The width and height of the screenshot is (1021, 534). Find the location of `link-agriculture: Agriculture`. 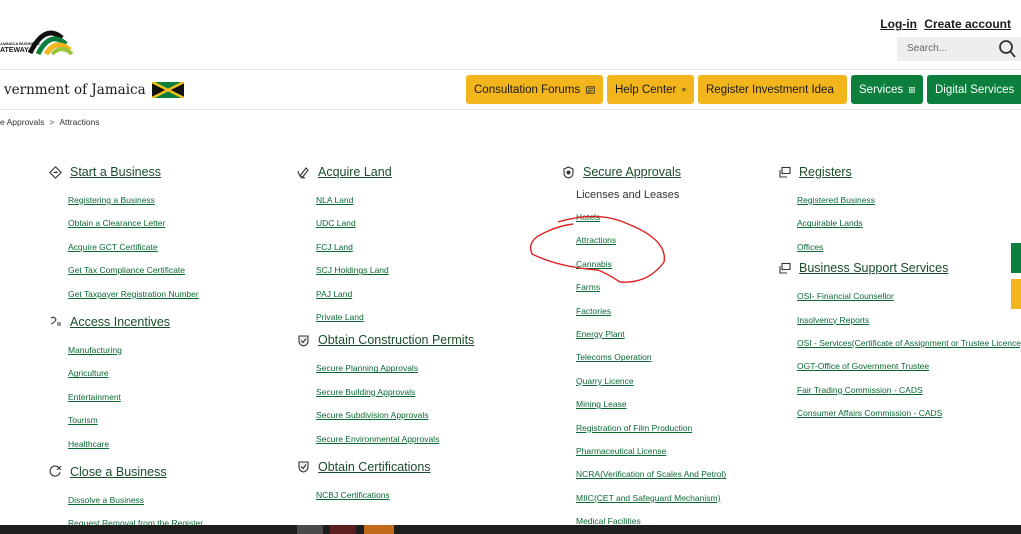

link-agriculture: Agriculture is located at coordinates (125, 373).